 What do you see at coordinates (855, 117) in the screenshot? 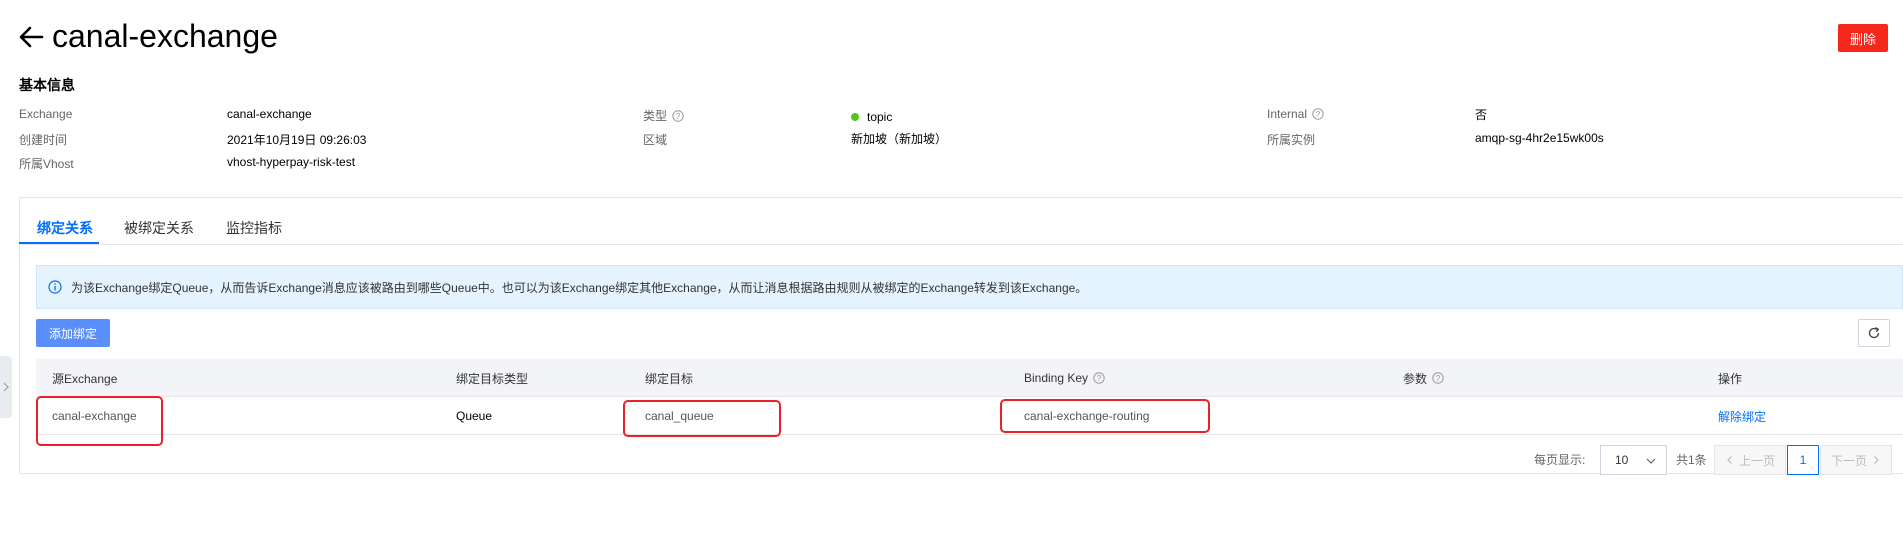
I see `status-dot` at bounding box center [855, 117].